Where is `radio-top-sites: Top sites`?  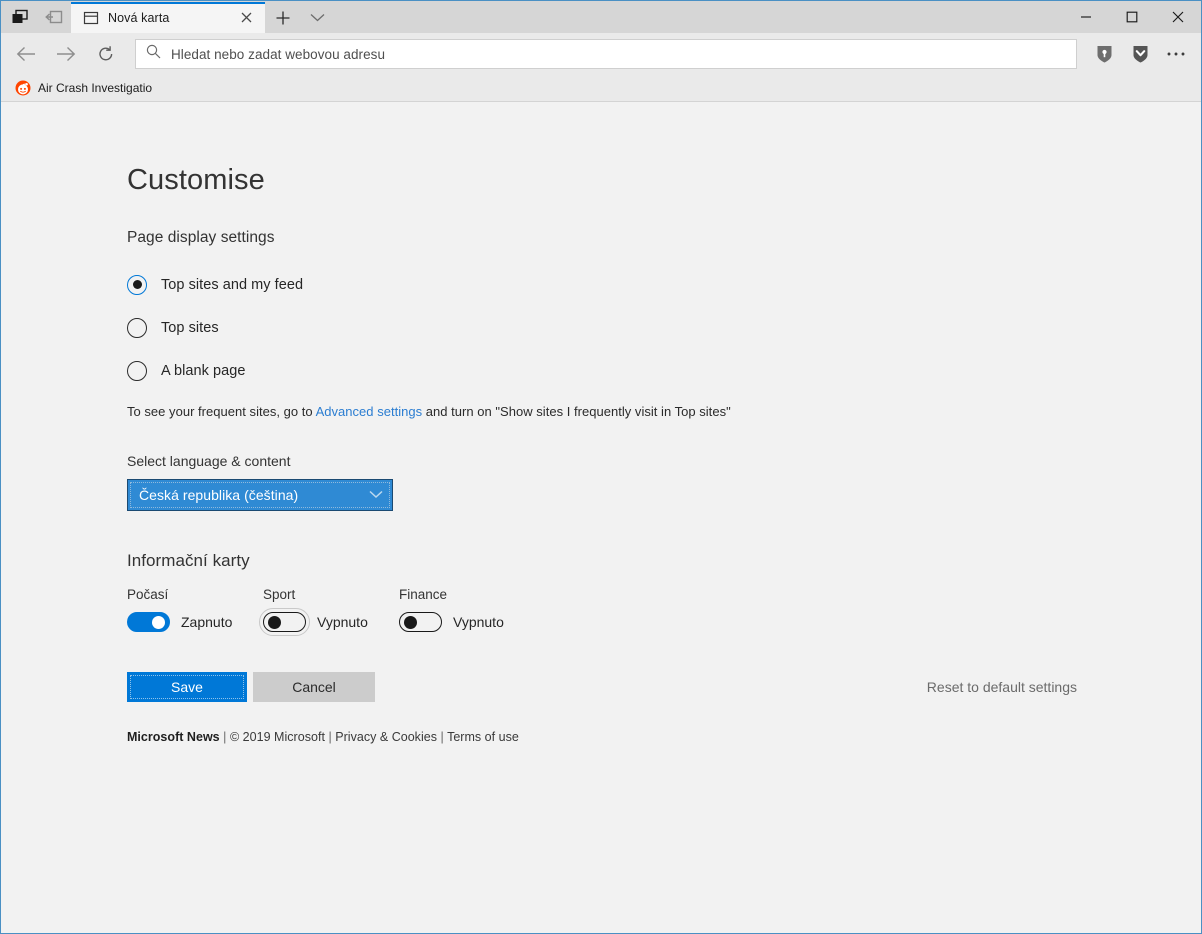
radio-top-sites: Top sites is located at coordinates (664, 327).